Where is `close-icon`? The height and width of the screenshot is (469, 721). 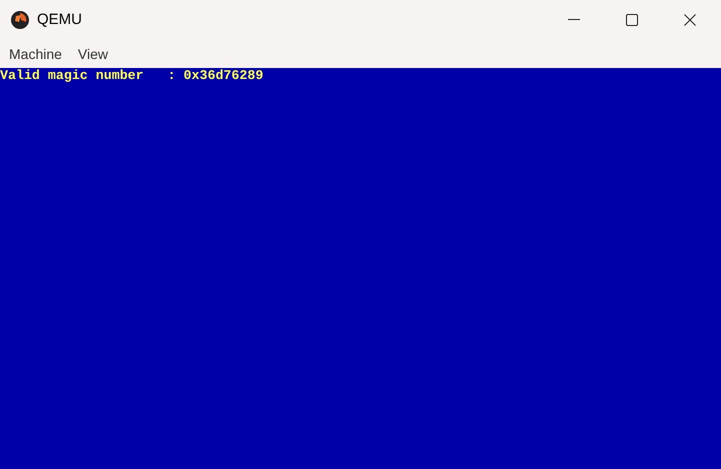 close-icon is located at coordinates (690, 20).